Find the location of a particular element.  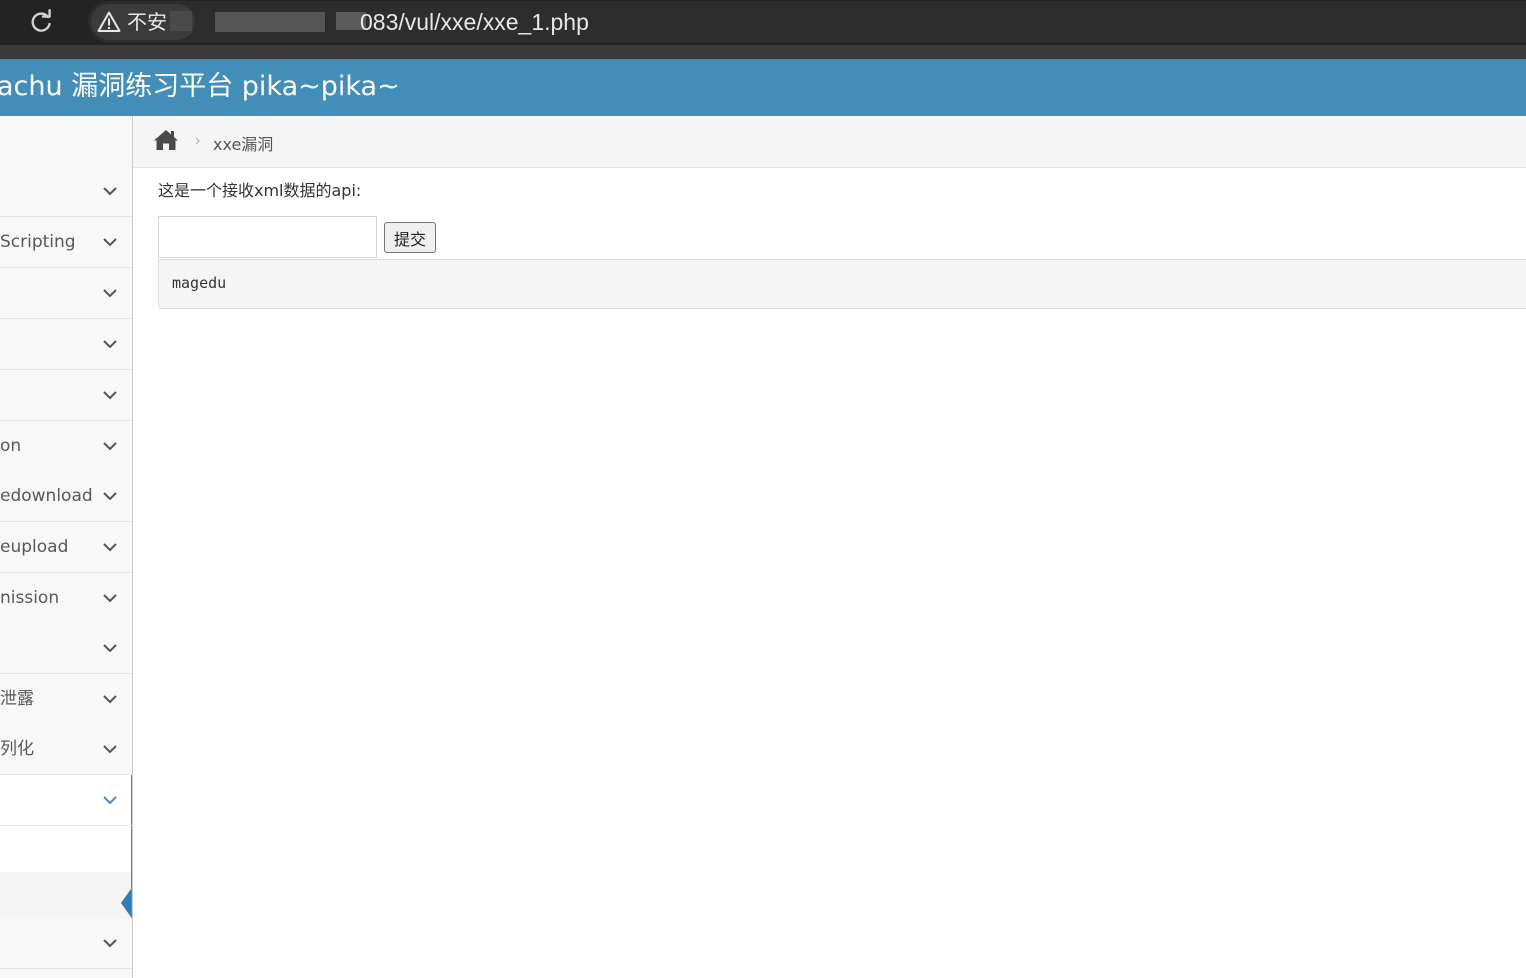

active-indicator-caret is located at coordinates (126, 903).